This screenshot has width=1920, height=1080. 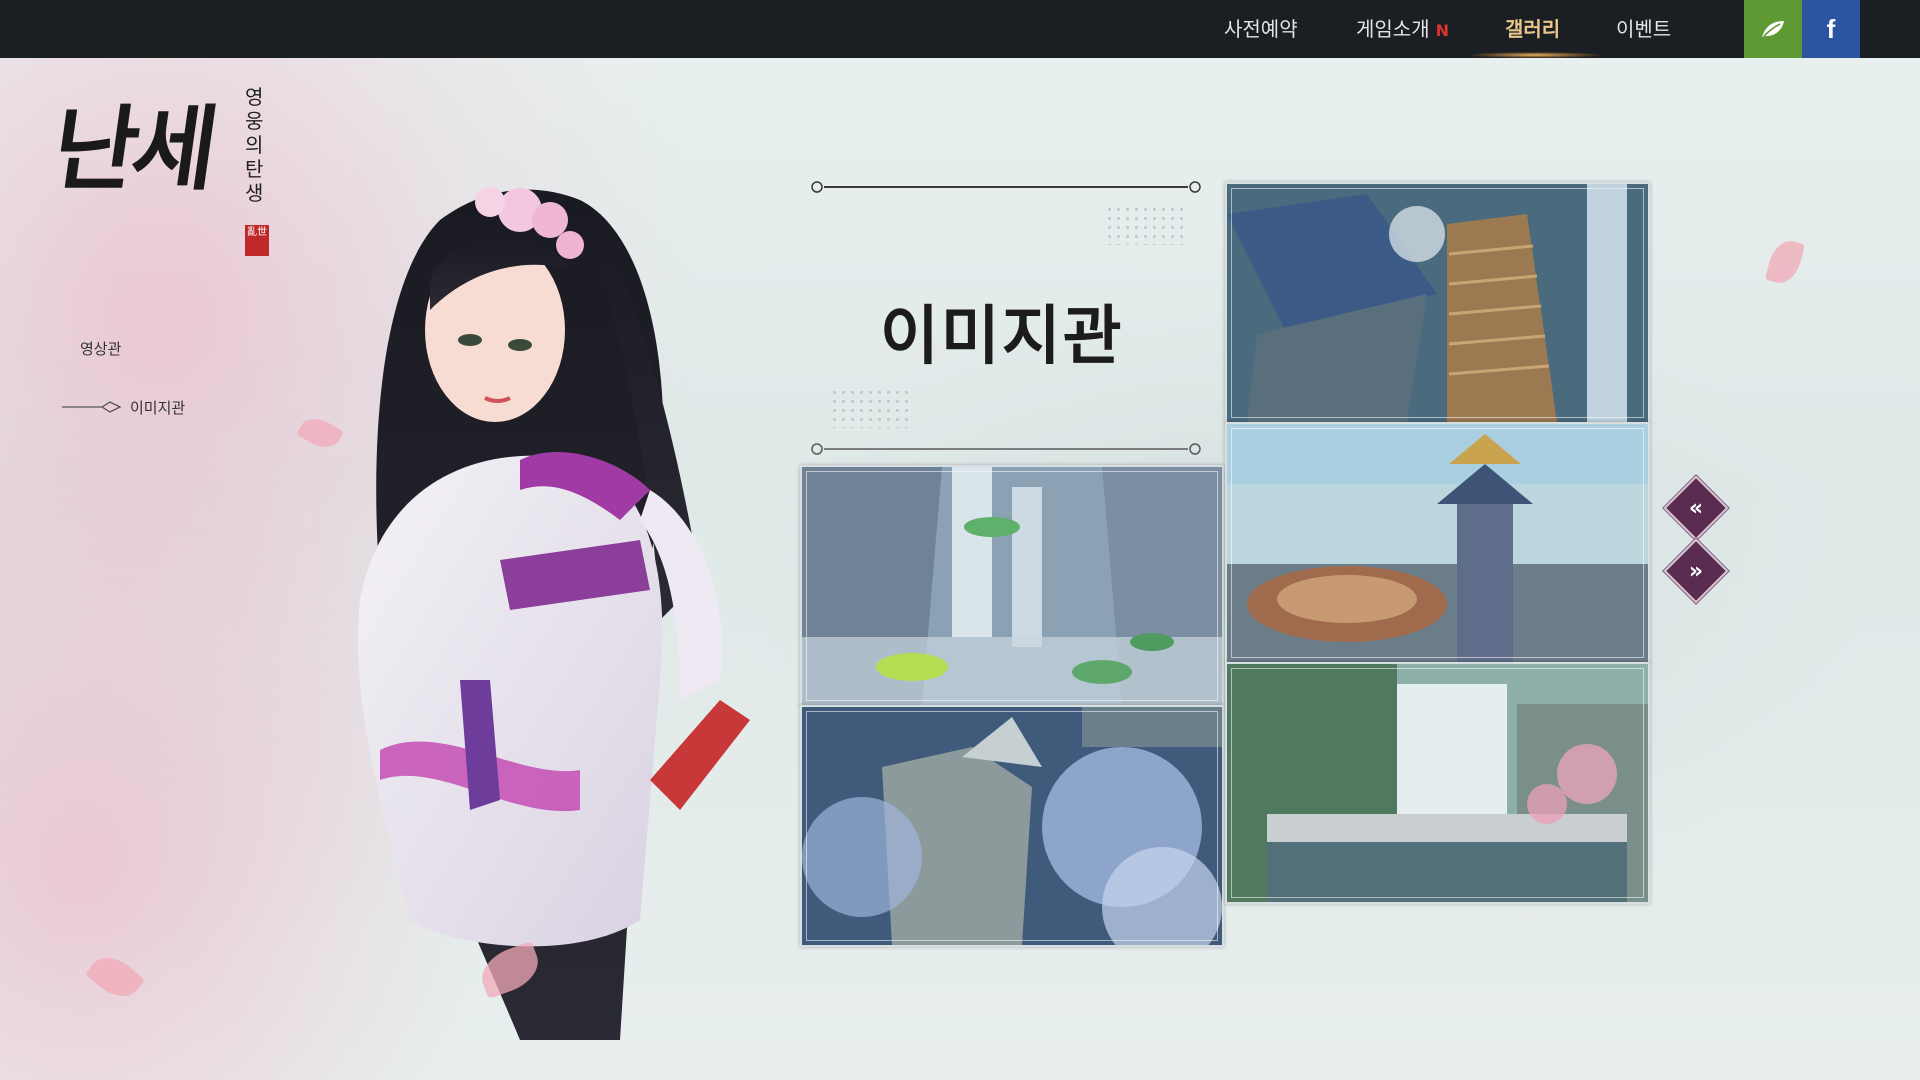 I want to click on leaf-icon, so click(x=1773, y=29).